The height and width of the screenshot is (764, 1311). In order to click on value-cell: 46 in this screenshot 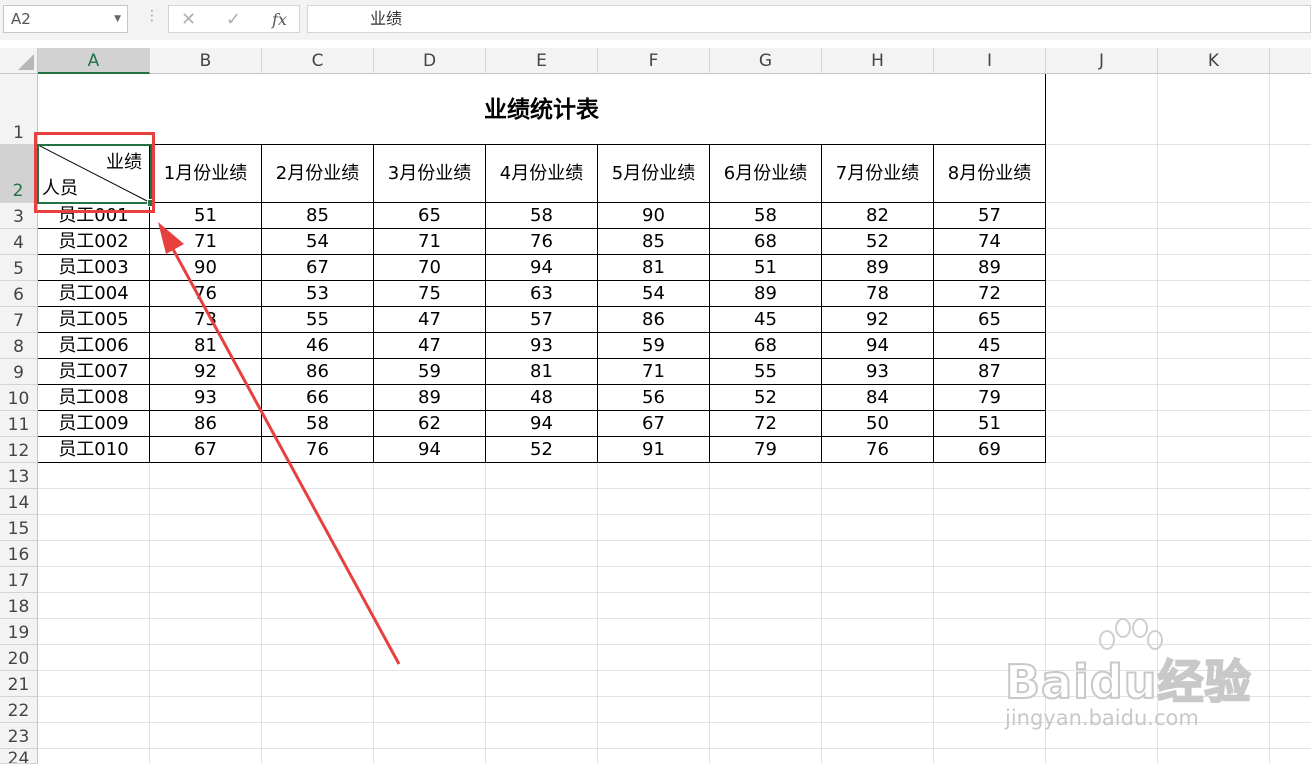, I will do `click(318, 346)`.